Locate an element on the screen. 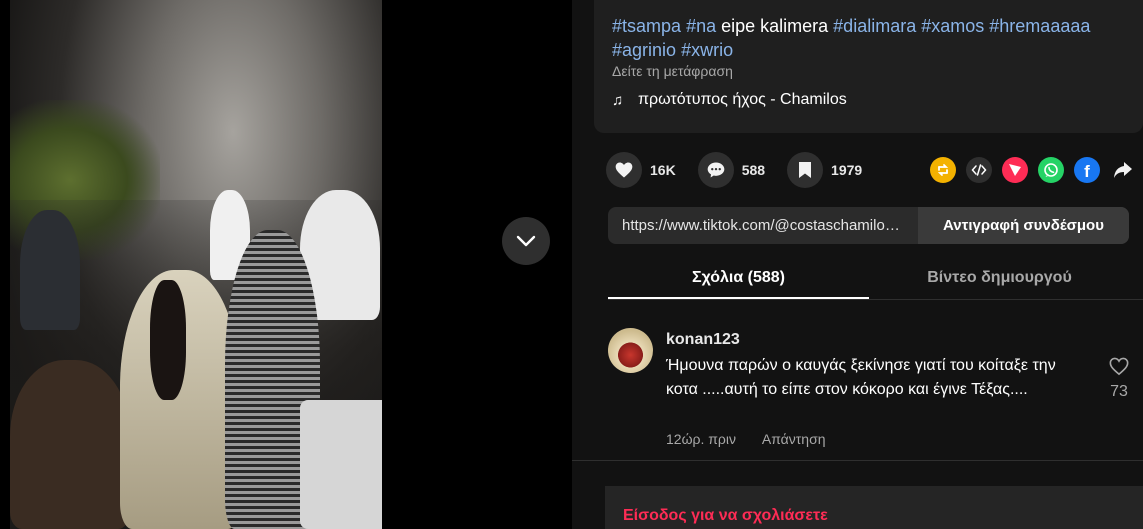 The width and height of the screenshot is (1143, 529). comment-login-bar: Είσοδος για να σχολιάσετε is located at coordinates (874, 507).